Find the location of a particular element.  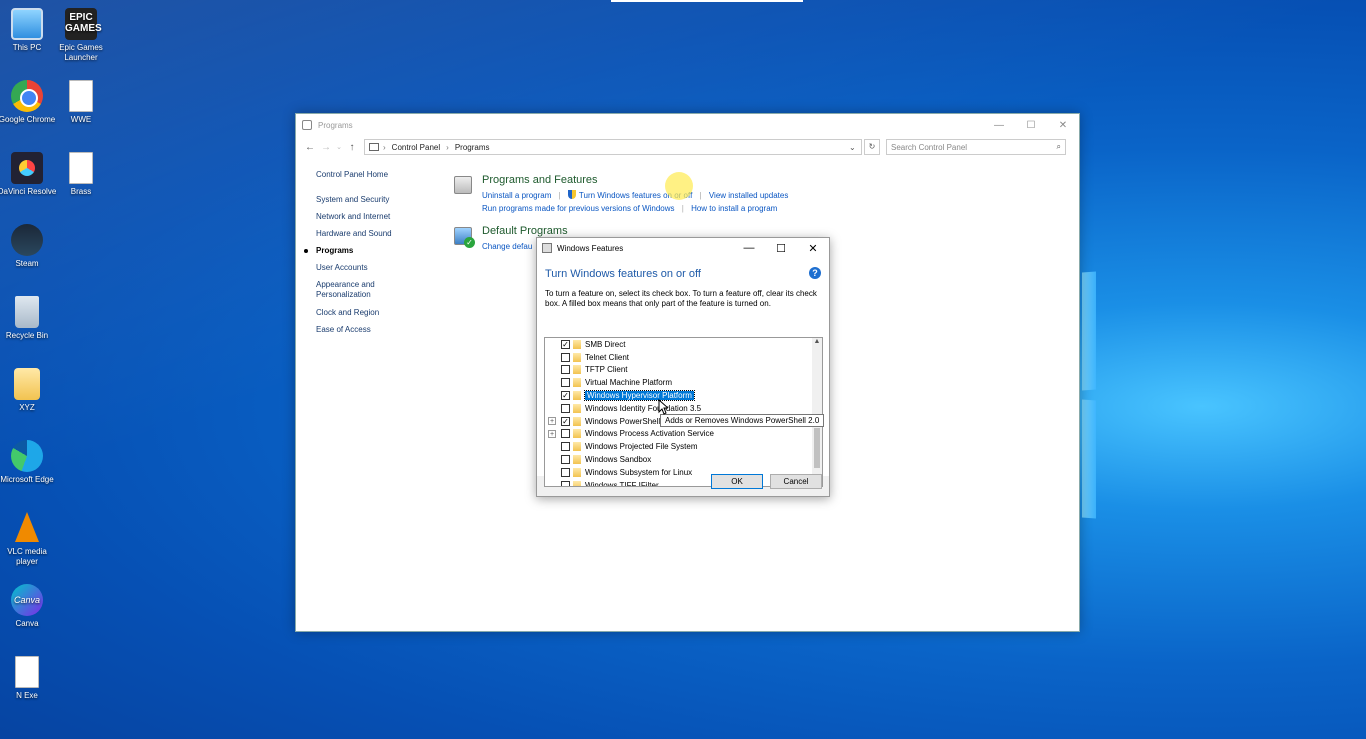

feature-row: Virtual Machine Platform is located at coordinates (683, 382).